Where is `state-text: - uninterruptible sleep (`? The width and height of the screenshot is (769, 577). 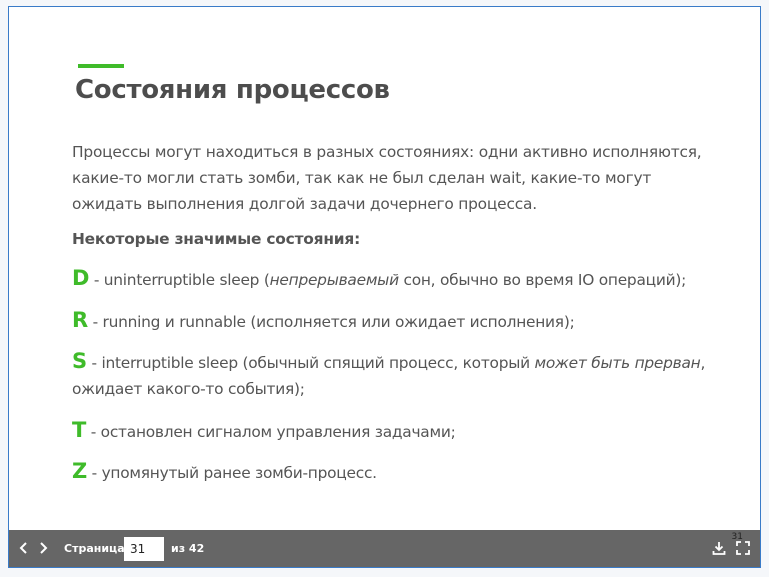
state-text: - uninterruptible sleep ( is located at coordinates (179, 280).